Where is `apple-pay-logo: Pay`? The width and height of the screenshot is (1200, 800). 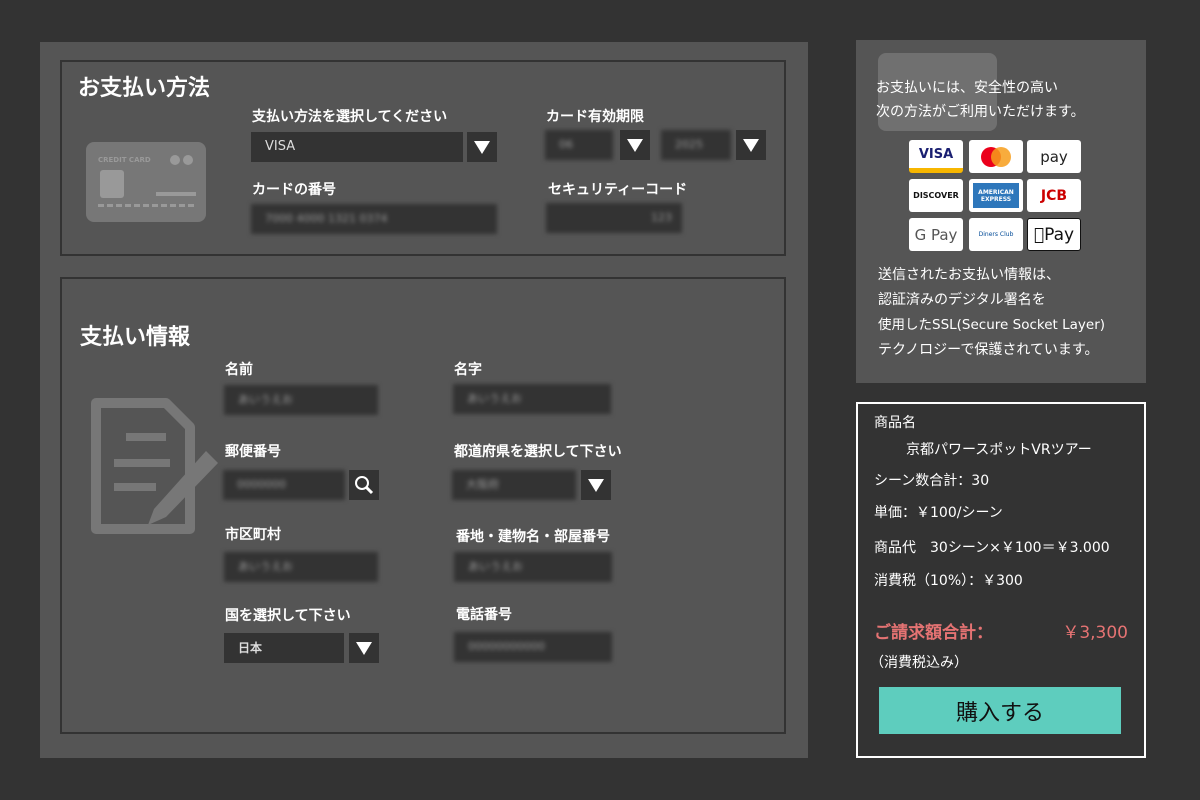 apple-pay-logo: Pay is located at coordinates (1054, 234).